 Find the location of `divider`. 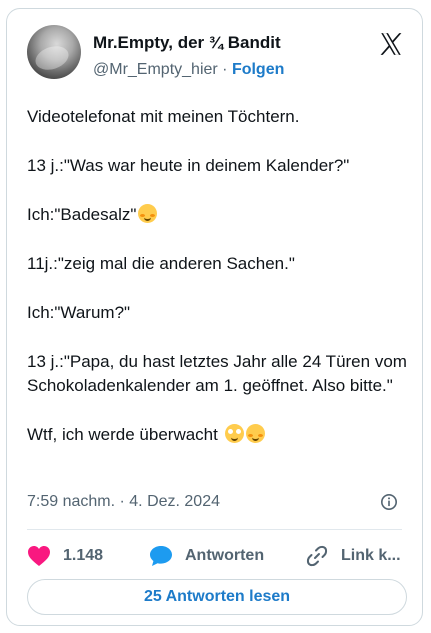

divider is located at coordinates (214, 529).